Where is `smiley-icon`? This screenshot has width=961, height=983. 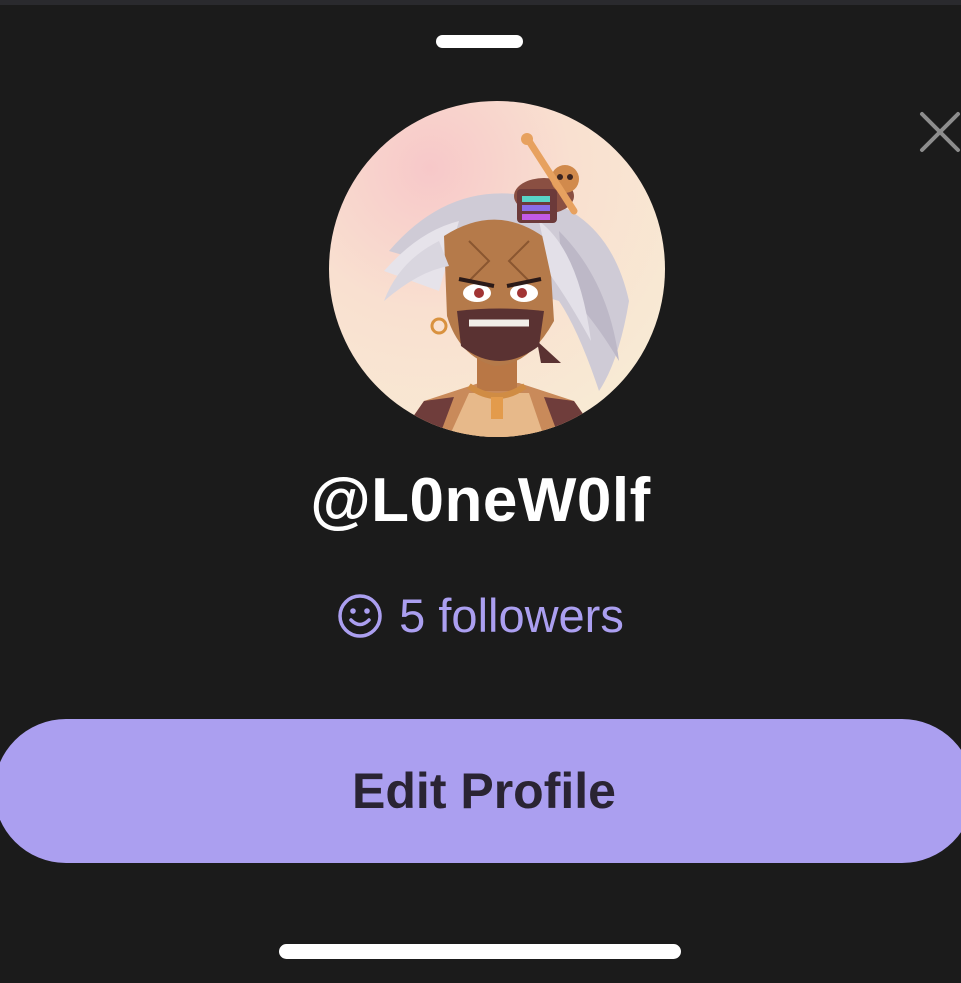 smiley-icon is located at coordinates (360, 615).